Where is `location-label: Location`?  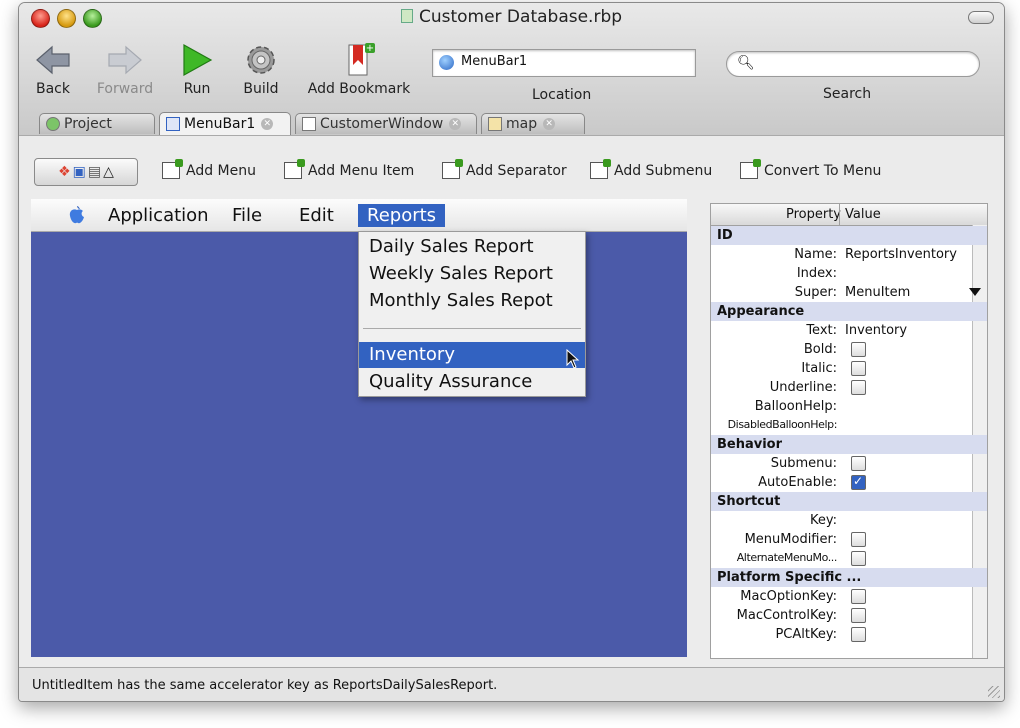
location-label: Location is located at coordinates (562, 95).